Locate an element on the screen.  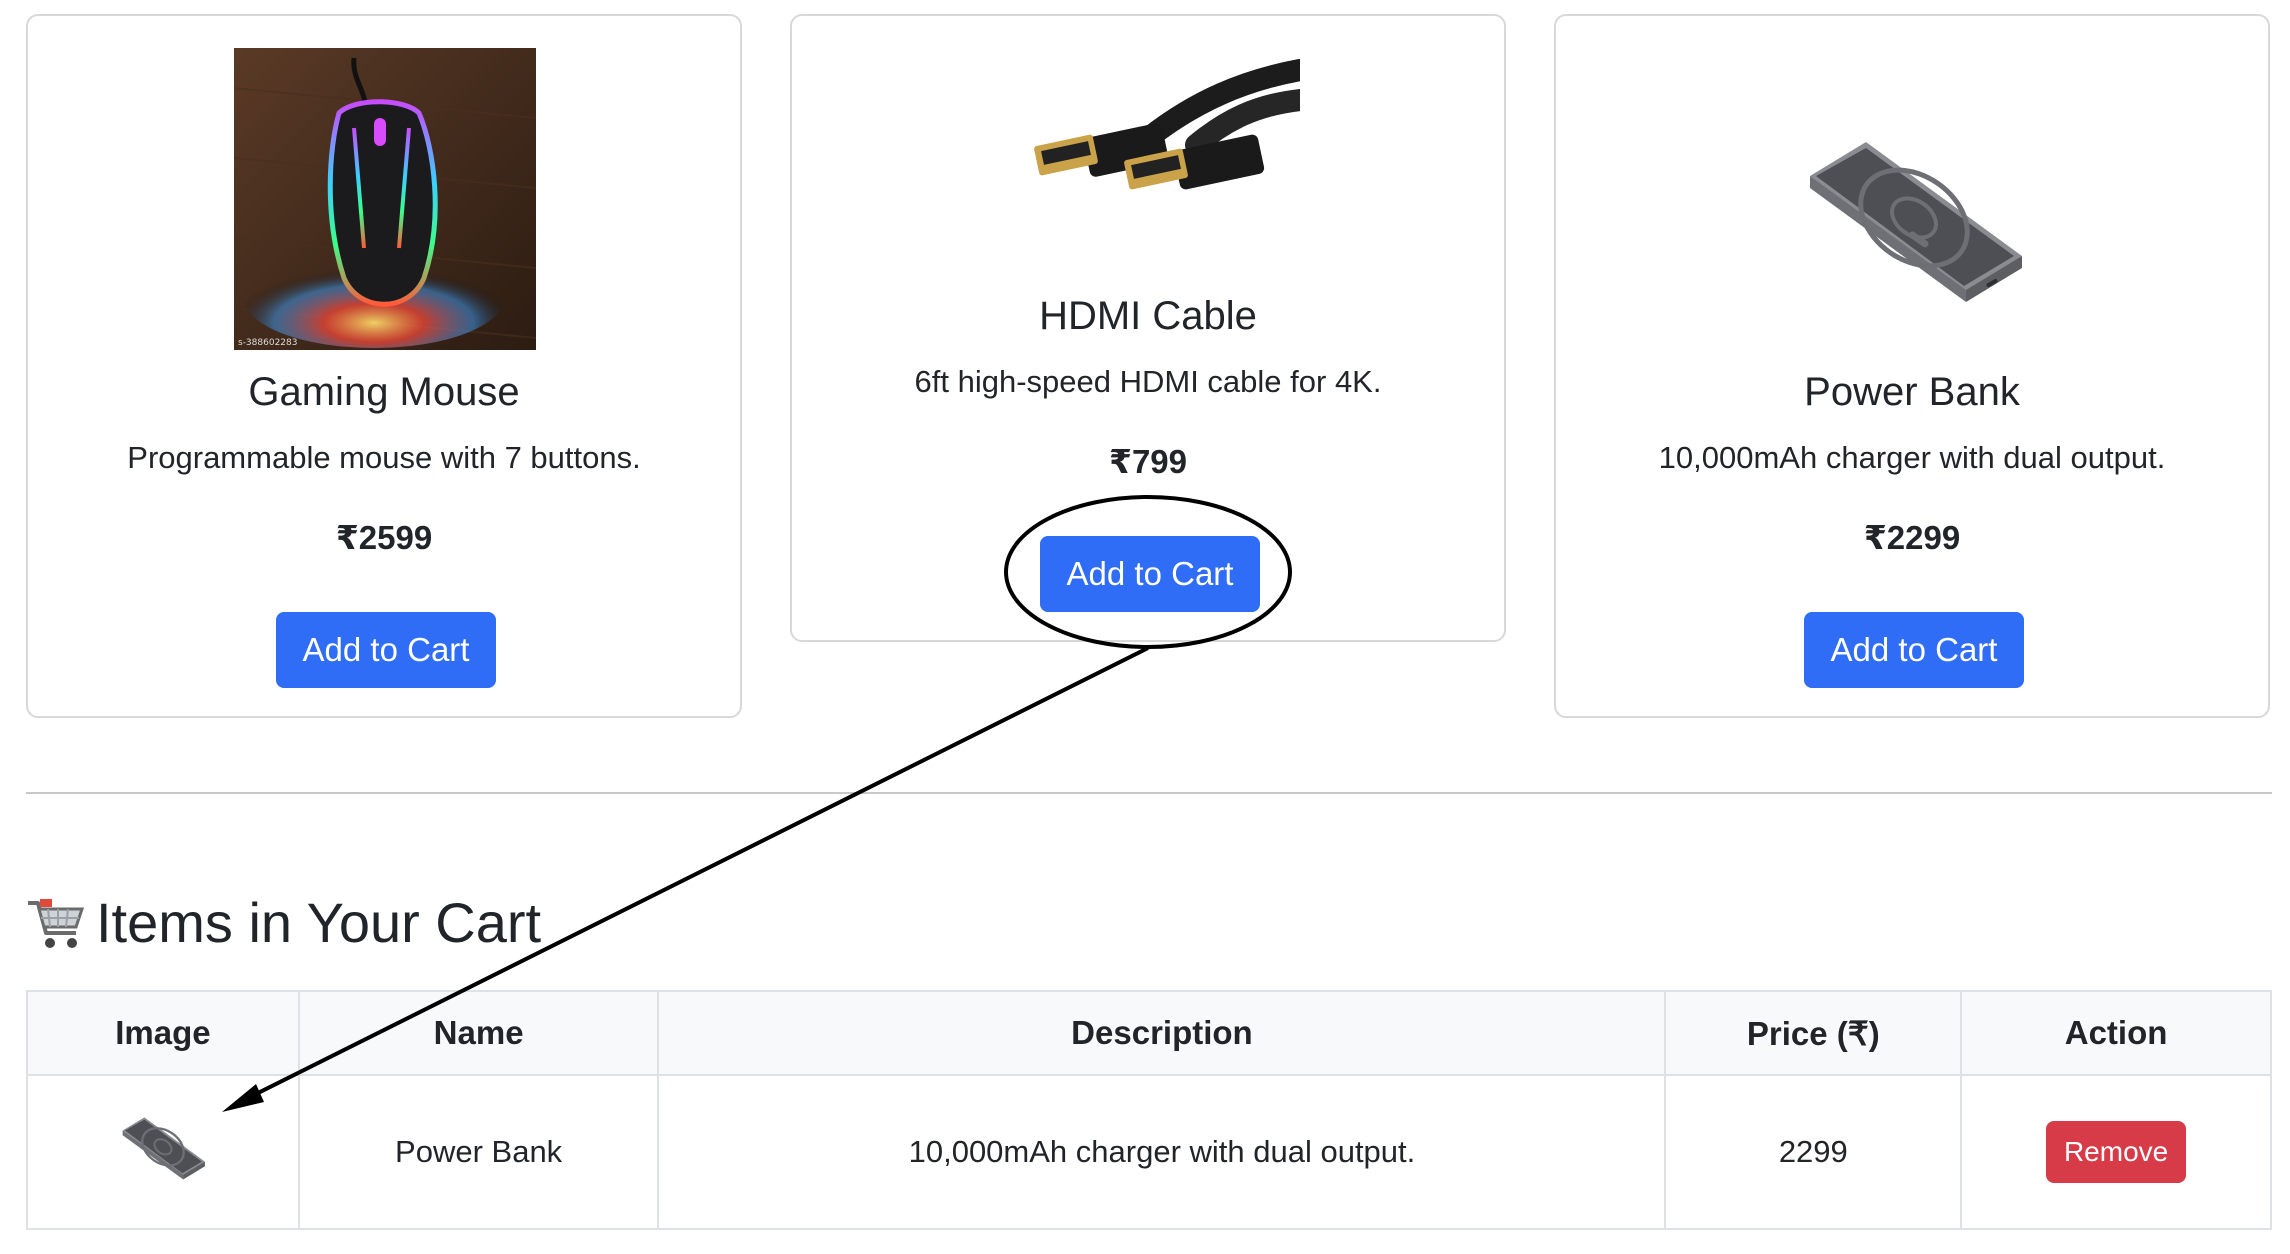
cart-heading: Items in Your Cart is located at coordinates (283, 922).